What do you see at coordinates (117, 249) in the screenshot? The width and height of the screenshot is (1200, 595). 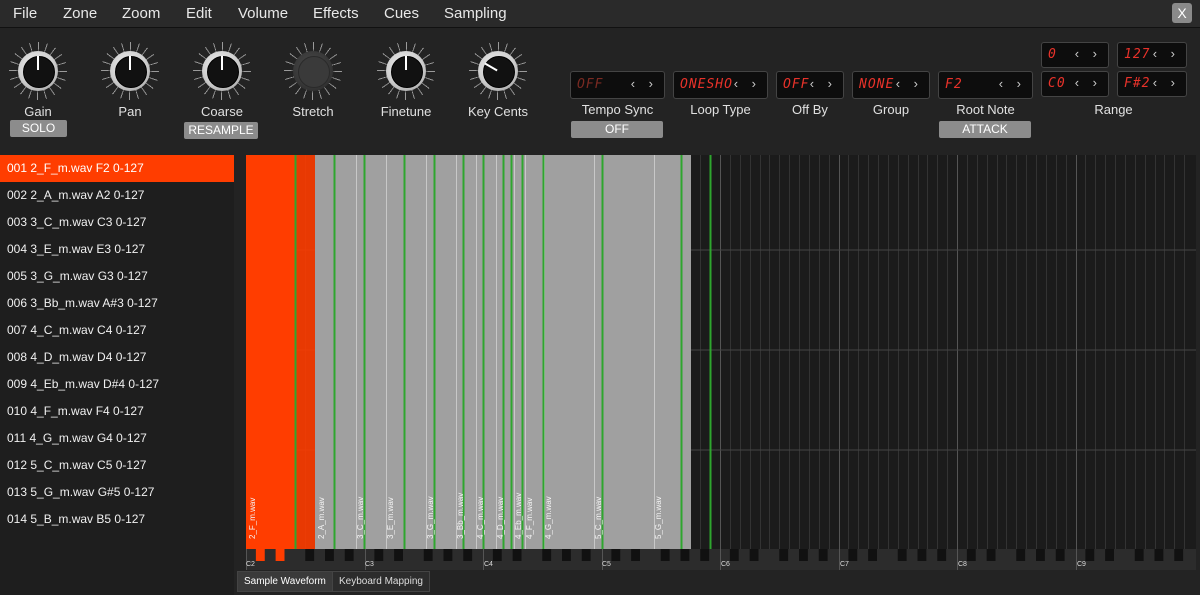 I see `sample-list-item: 004 3_E_m.wav E3 0-127` at bounding box center [117, 249].